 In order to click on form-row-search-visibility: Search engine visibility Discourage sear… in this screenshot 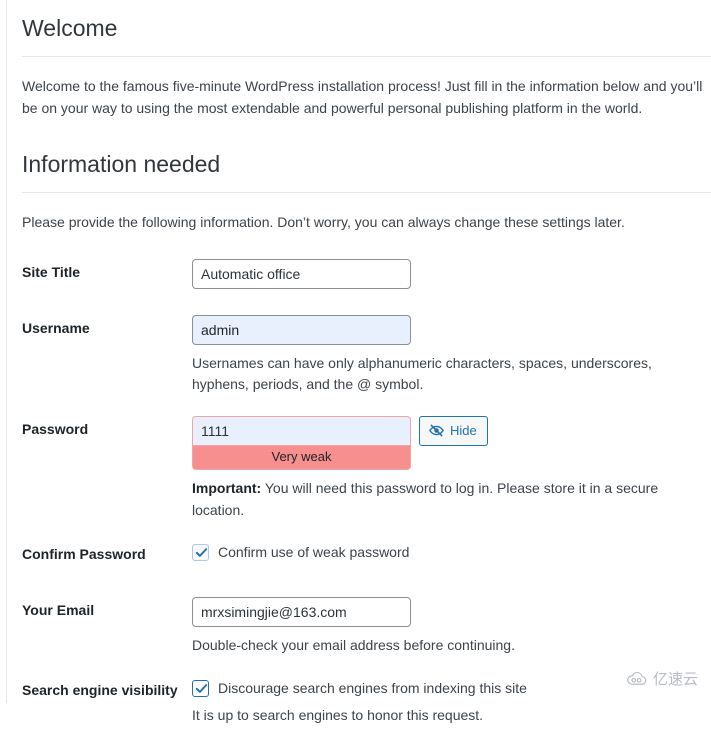, I will do `click(355, 698)`.